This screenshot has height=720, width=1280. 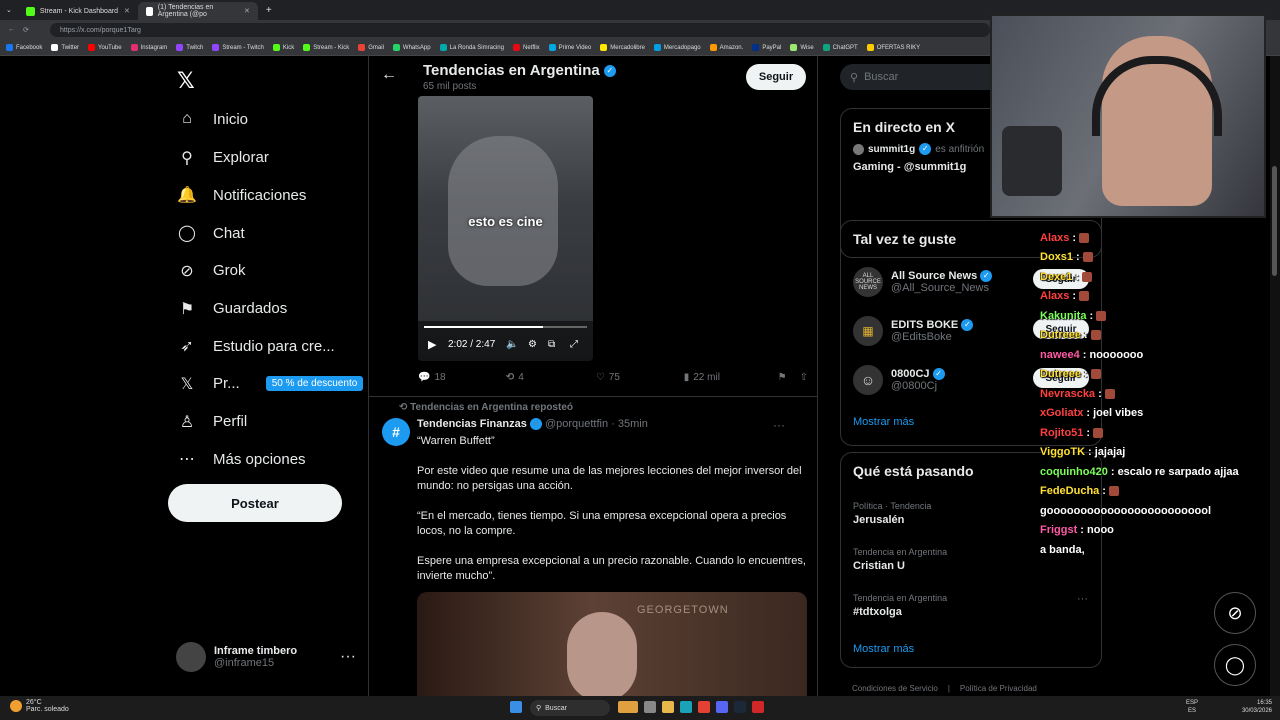 I want to click on bookmark-item: Gmail, so click(x=371, y=47).